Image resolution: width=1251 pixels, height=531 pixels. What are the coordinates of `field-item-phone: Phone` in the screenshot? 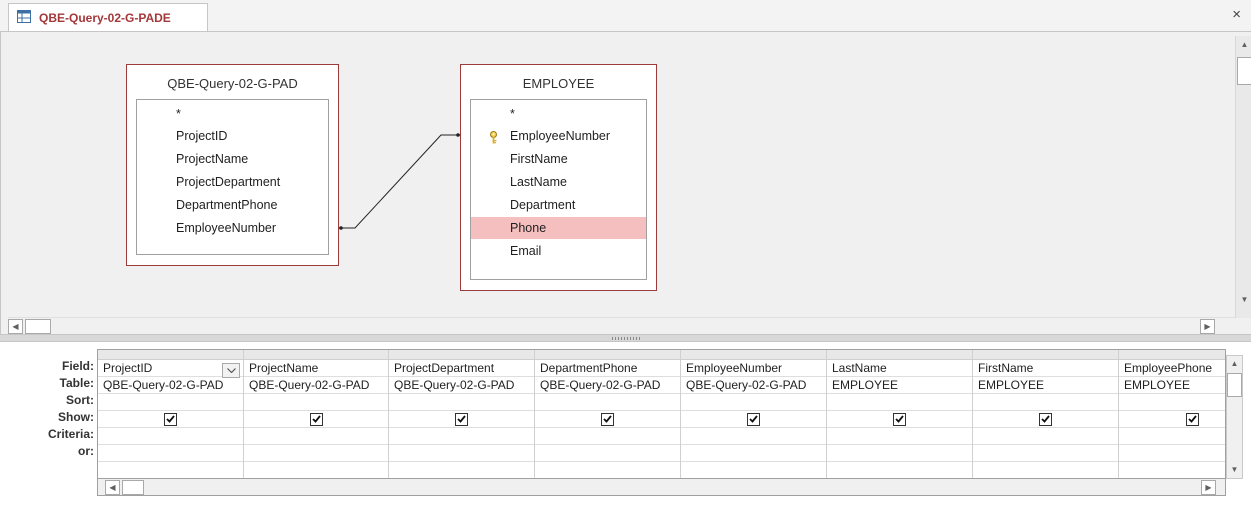 It's located at (558, 228).